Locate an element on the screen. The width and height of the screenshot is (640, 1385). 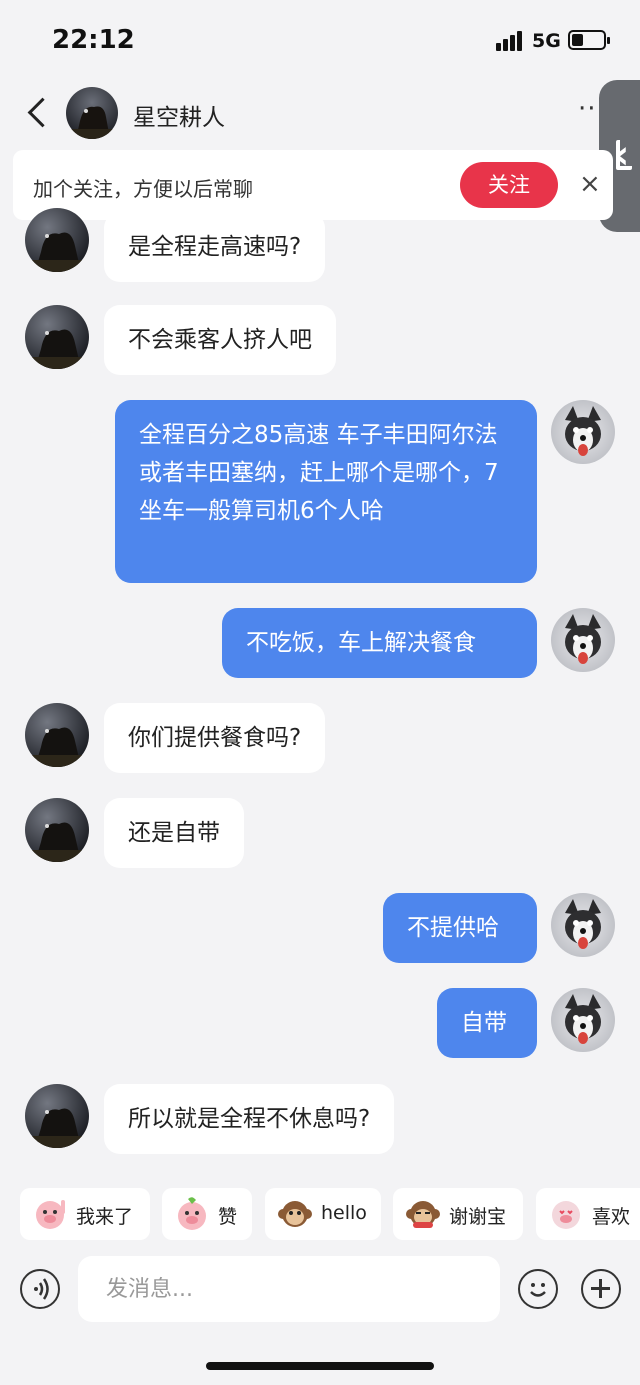
message-row: 是全程走高速吗? is located at coordinates (320, 245).